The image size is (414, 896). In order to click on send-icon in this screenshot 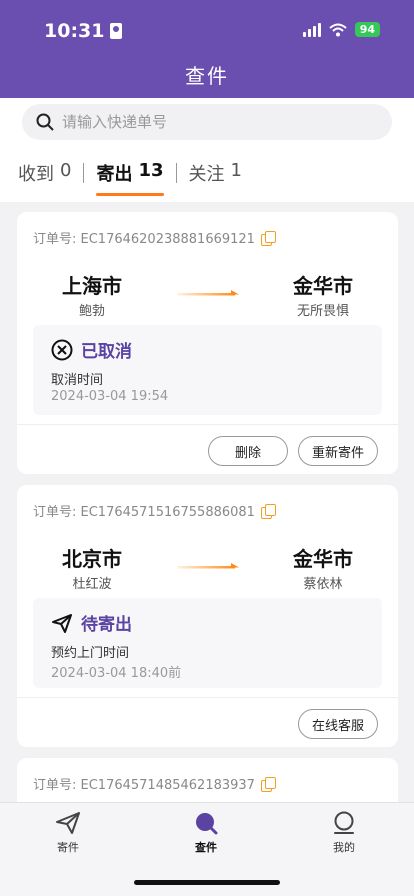, I will do `click(68, 823)`.